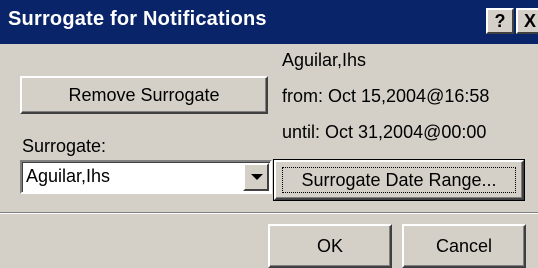 The width and height of the screenshot is (538, 268). What do you see at coordinates (384, 132) in the screenshot?
I see `until-date-text: until: Oct 31,2004@00:00` at bounding box center [384, 132].